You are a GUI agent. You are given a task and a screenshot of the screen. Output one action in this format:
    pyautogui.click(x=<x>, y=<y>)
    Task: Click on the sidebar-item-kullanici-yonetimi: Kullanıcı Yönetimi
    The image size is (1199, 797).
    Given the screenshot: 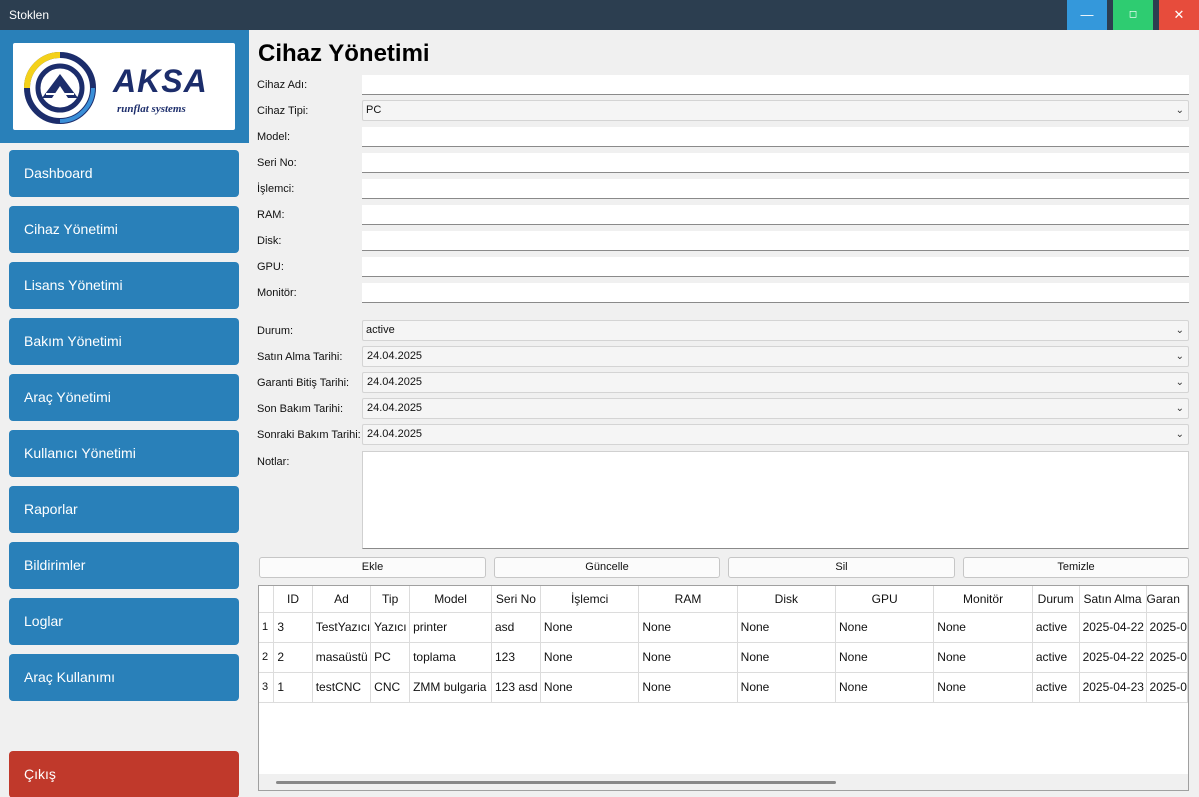 What is the action you would take?
    pyautogui.click(x=124, y=453)
    